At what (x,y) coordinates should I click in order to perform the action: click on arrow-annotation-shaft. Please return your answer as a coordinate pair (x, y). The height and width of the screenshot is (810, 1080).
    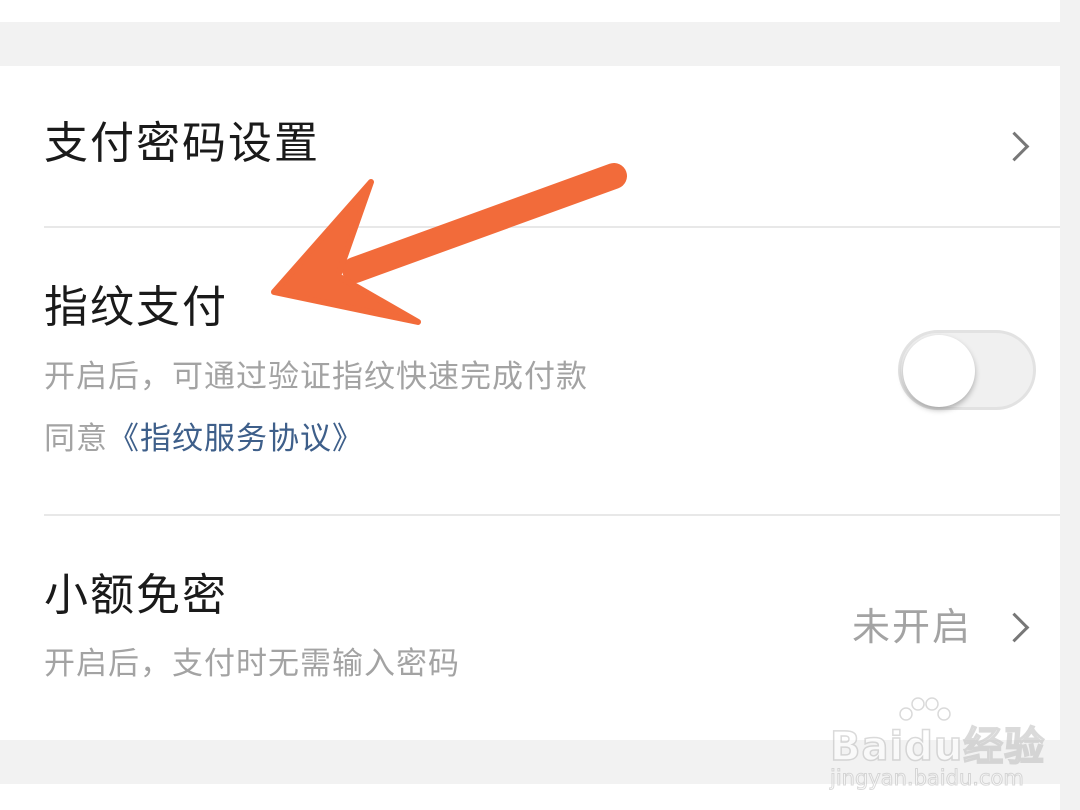
    Looking at the image, I should click on (484, 223).